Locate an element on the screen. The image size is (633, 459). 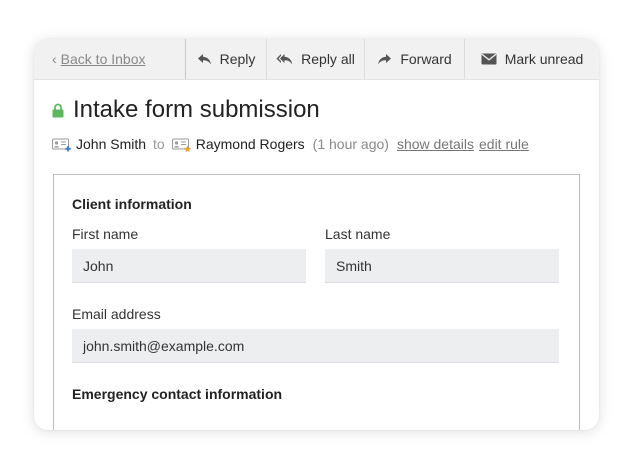
subject-title: Intake form submission is located at coordinates (196, 109).